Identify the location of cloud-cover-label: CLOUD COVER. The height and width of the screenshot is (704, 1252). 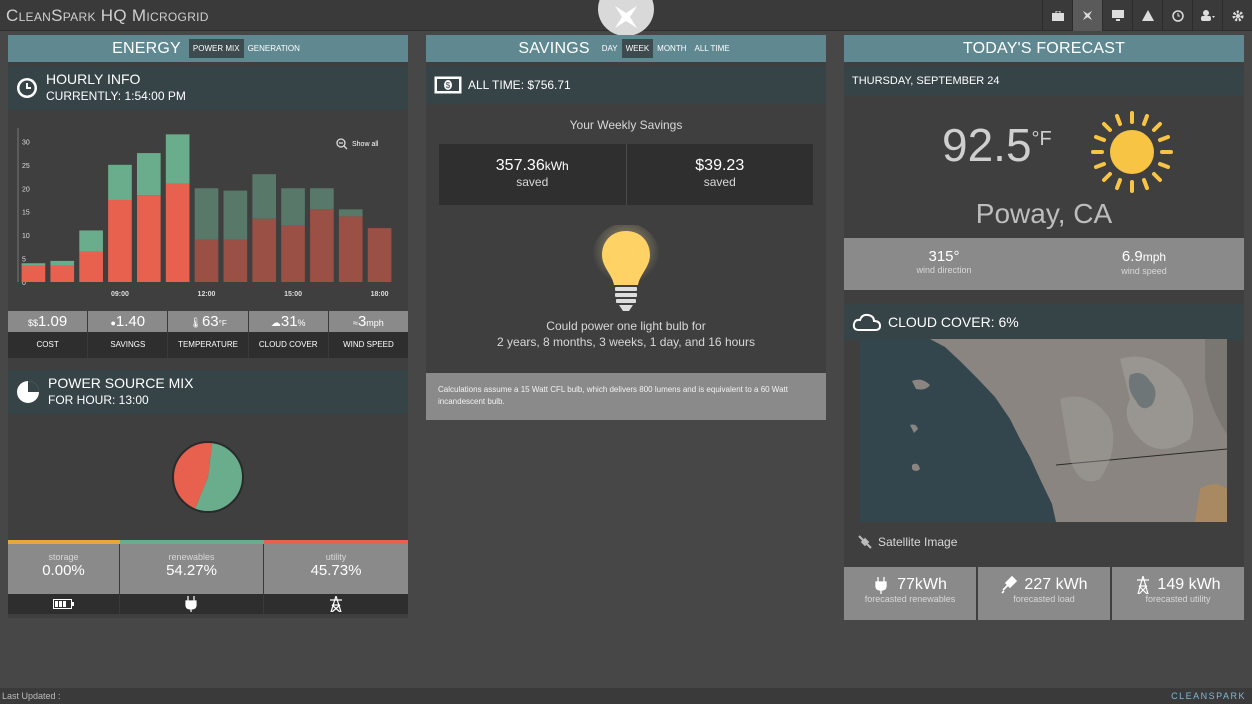
(289, 345).